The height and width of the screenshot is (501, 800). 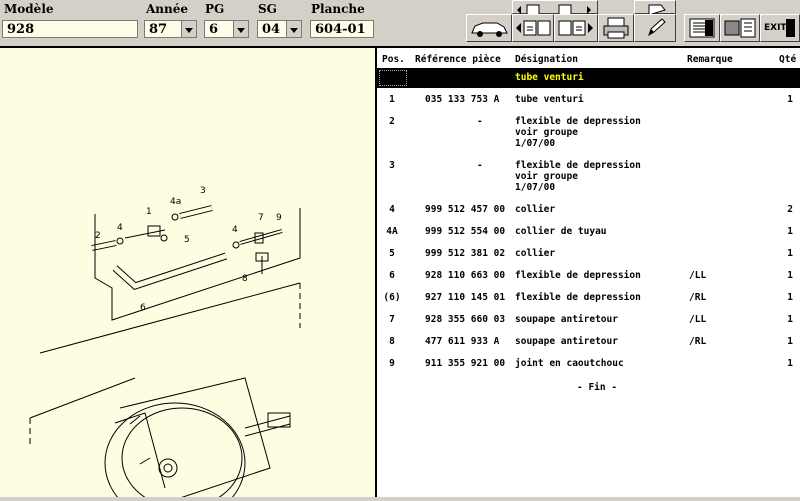 What do you see at coordinates (458, 59) in the screenshot?
I see `header-ref: Référence pièce` at bounding box center [458, 59].